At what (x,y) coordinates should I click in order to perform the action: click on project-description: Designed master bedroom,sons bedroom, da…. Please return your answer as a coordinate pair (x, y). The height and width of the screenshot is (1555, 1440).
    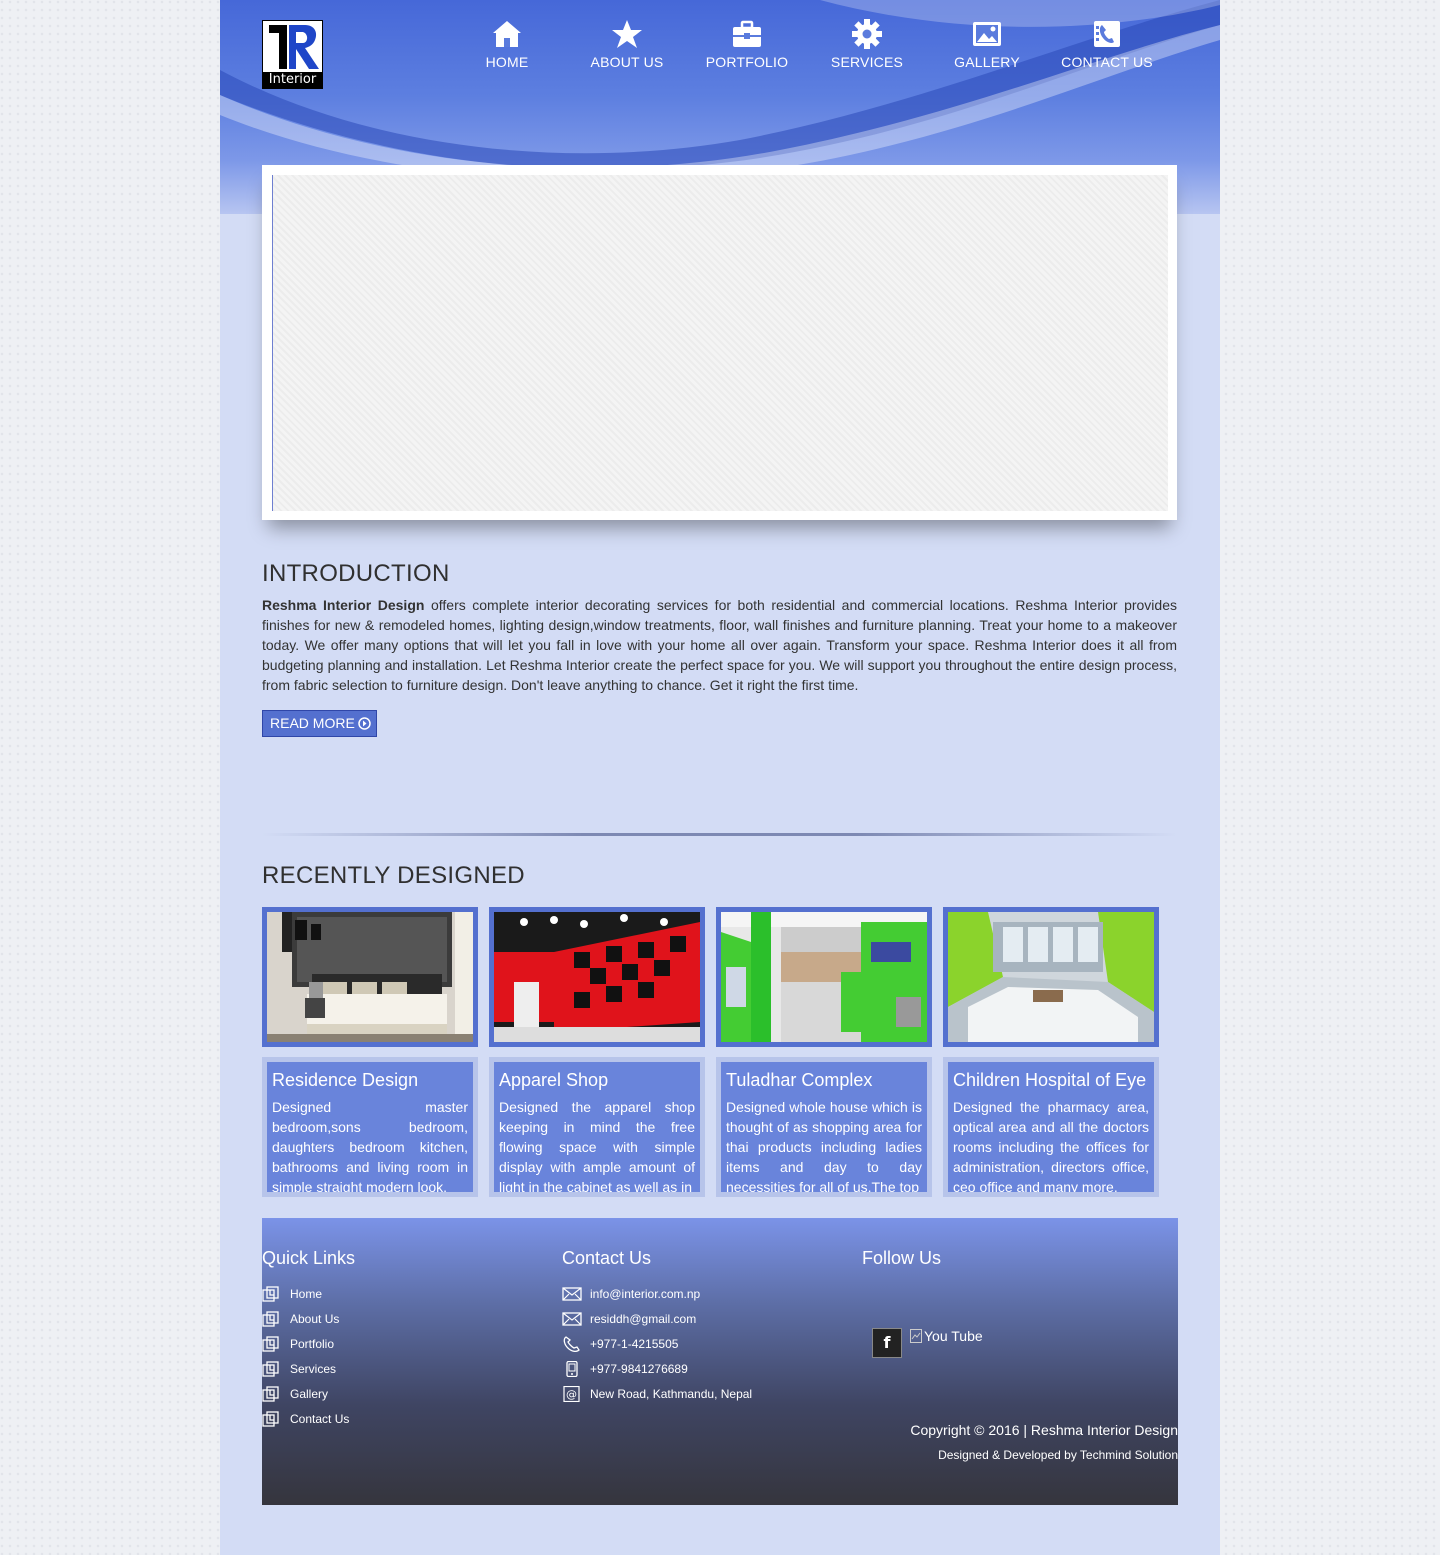
    Looking at the image, I should click on (370, 1145).